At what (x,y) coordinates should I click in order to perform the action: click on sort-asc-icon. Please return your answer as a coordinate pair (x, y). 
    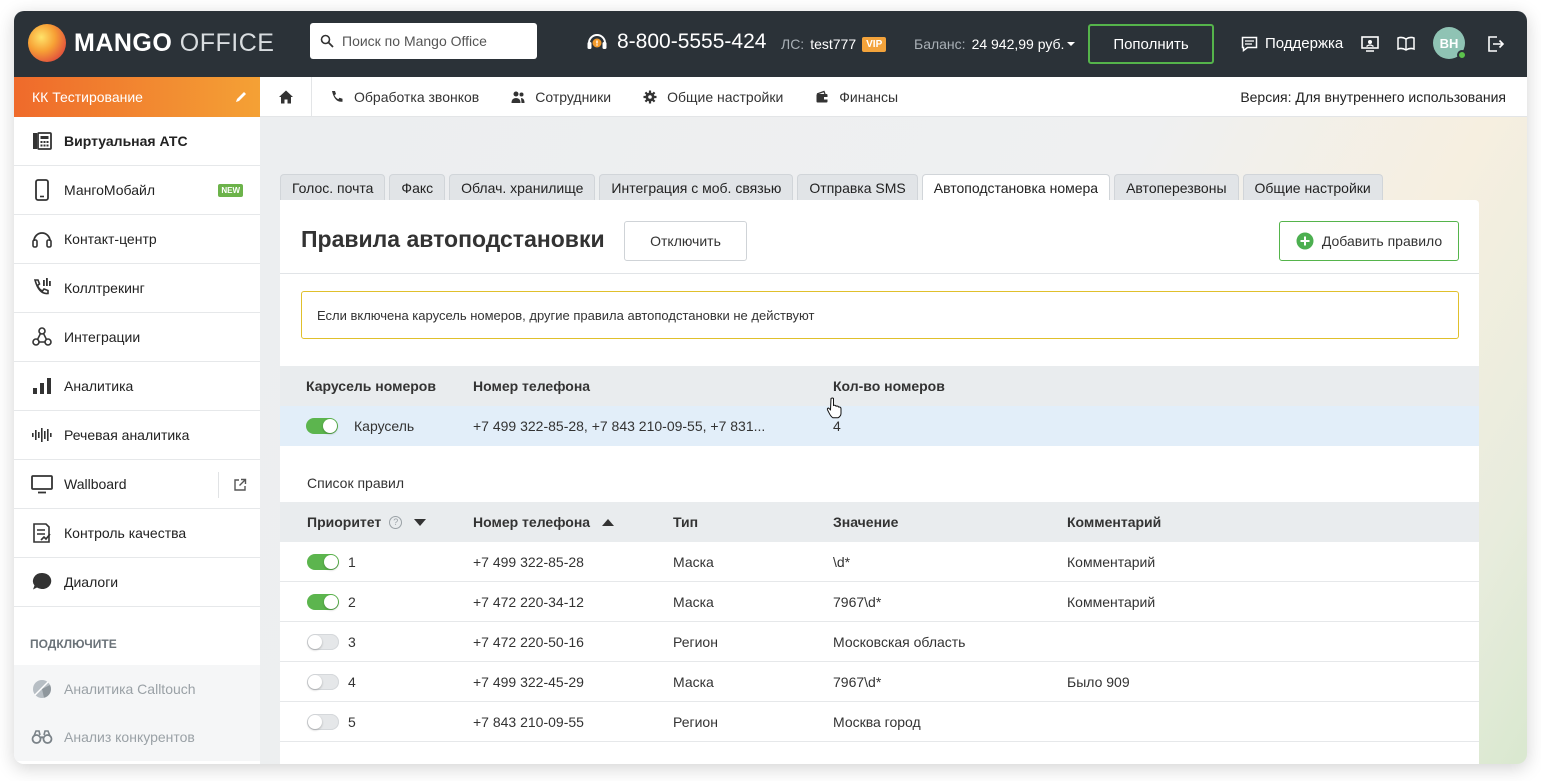
    Looking at the image, I should click on (608, 522).